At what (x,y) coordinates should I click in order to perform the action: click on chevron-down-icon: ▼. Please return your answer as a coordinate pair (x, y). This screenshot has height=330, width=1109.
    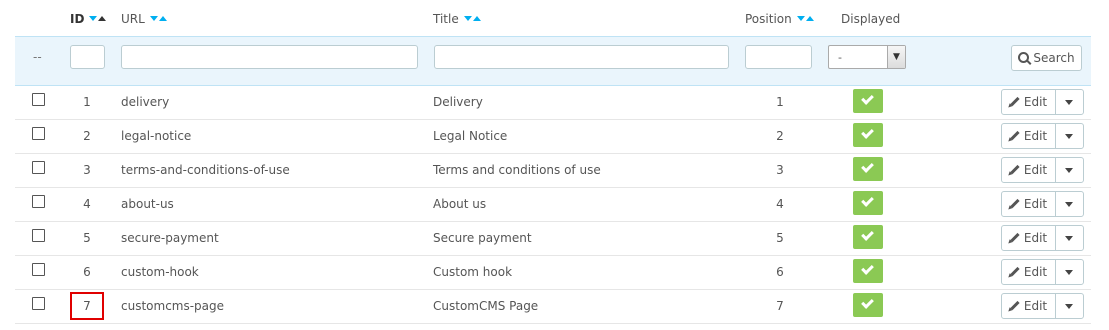
    Looking at the image, I should click on (896, 57).